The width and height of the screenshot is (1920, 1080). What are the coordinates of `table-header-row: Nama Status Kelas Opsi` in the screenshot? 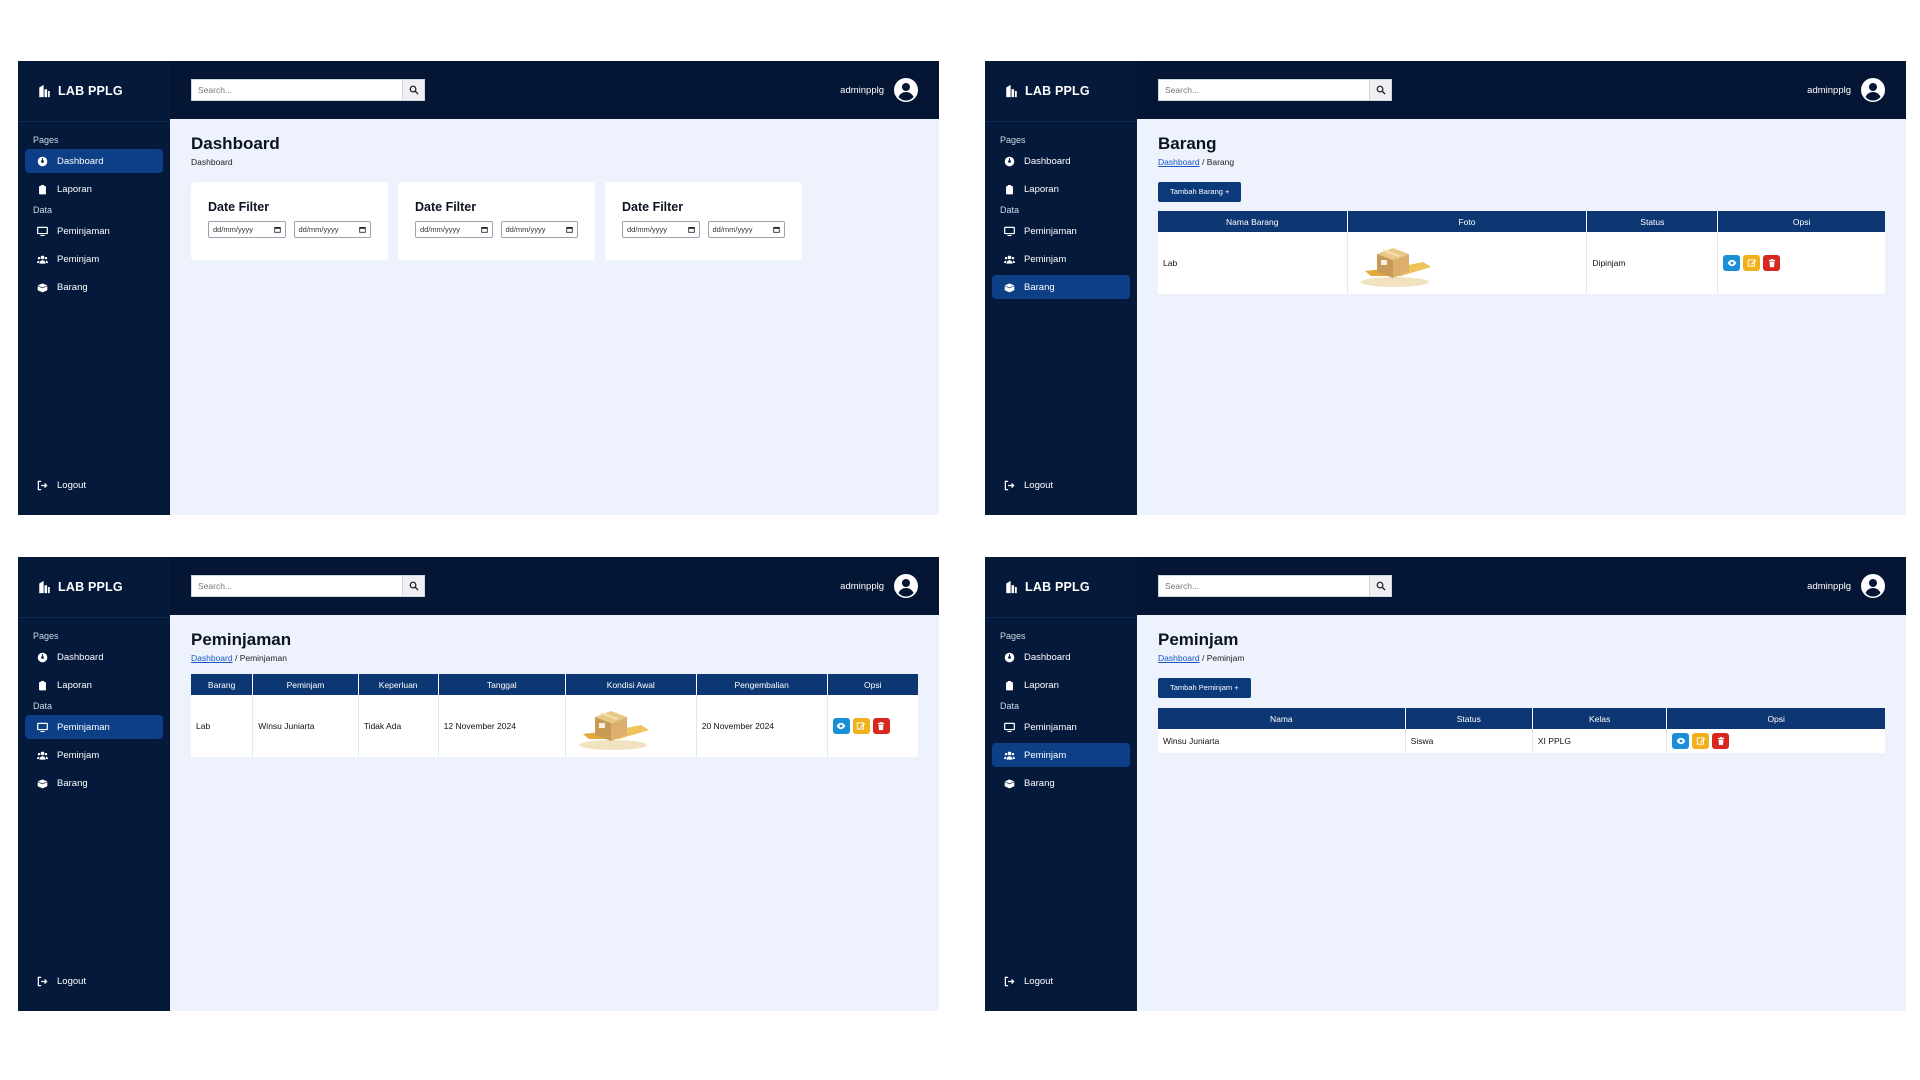 It's located at (1521, 718).